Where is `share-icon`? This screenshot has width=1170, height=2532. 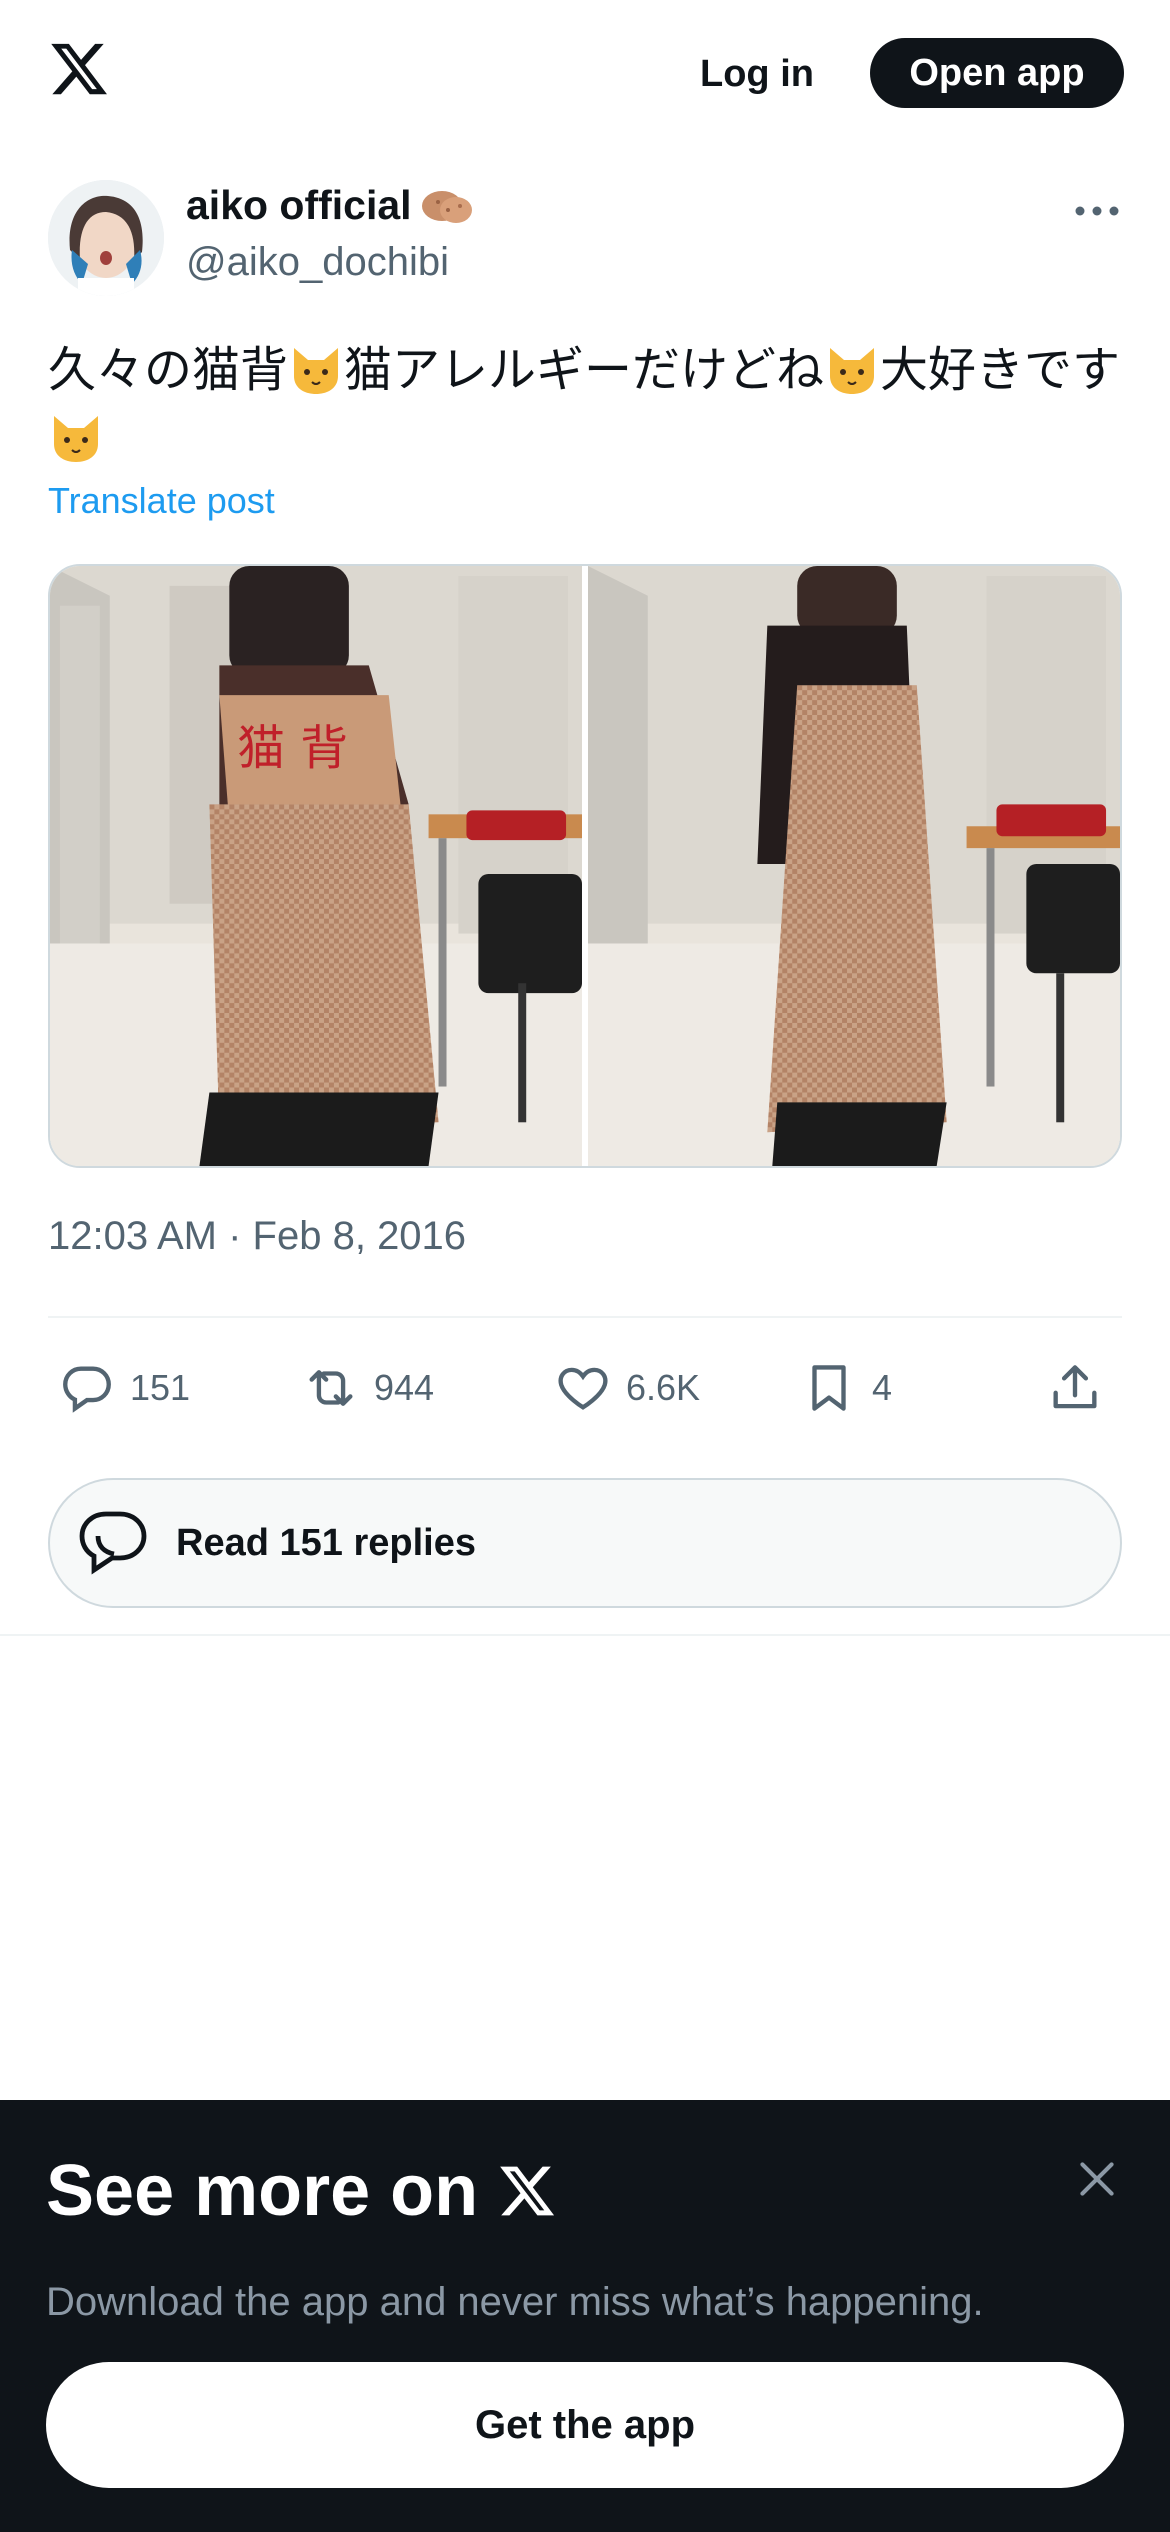
share-icon is located at coordinates (1075, 1387).